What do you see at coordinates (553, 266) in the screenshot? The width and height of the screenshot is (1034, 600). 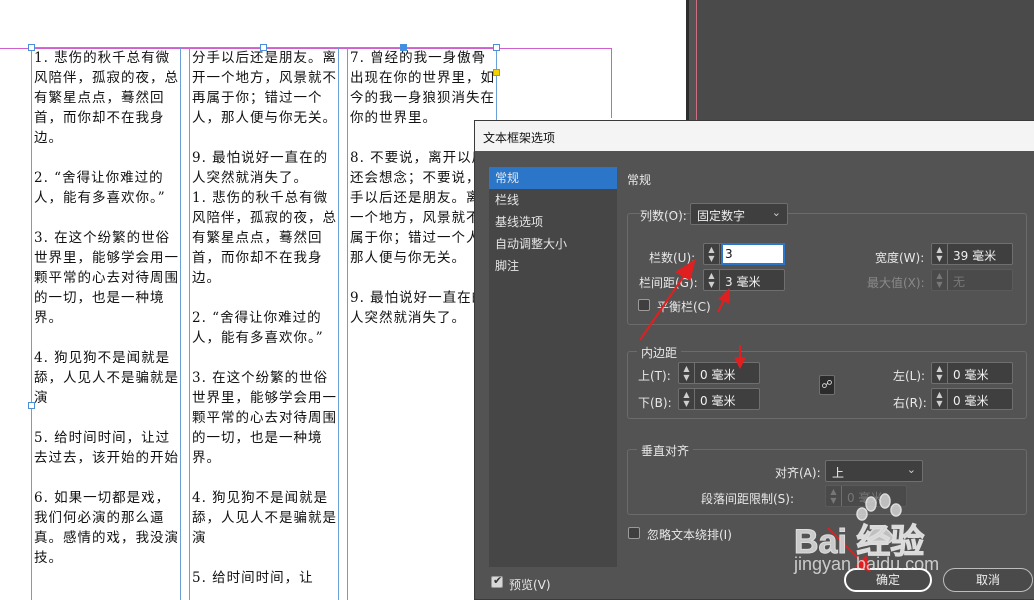 I see `nav-item-footnotes: 脚注` at bounding box center [553, 266].